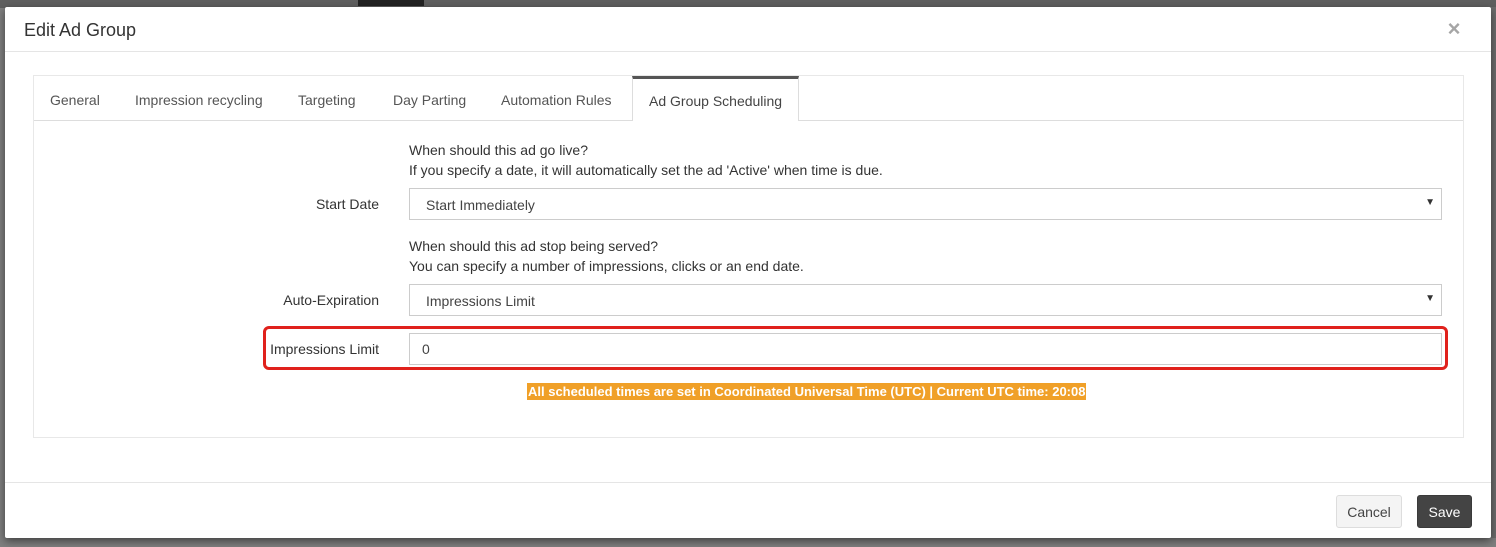  Describe the element at coordinates (716, 98) in the screenshot. I see `tab-ad-group-scheduling: Ad Group Scheduling` at that location.